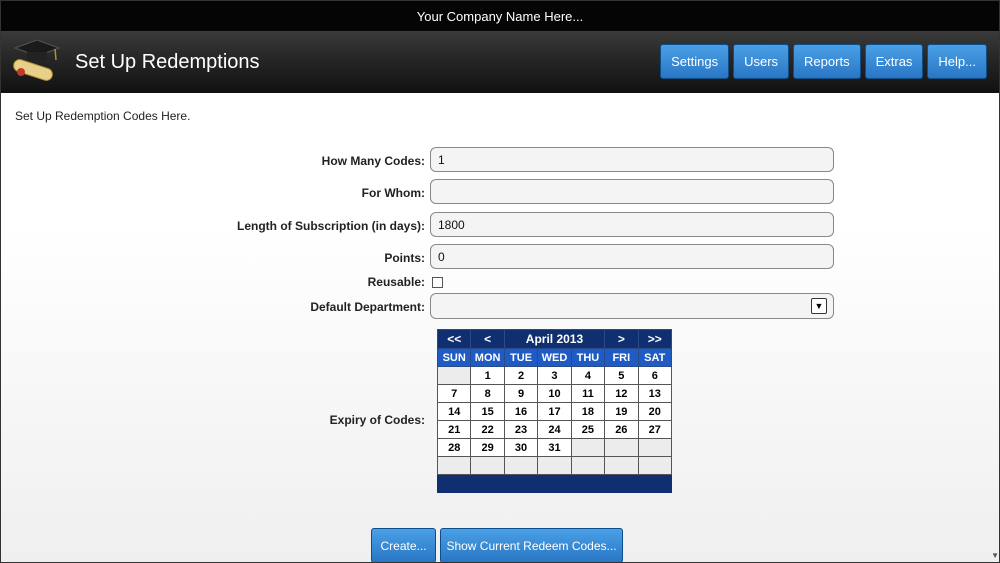  What do you see at coordinates (632, 224) in the screenshot?
I see `subscription-length-input` at bounding box center [632, 224].